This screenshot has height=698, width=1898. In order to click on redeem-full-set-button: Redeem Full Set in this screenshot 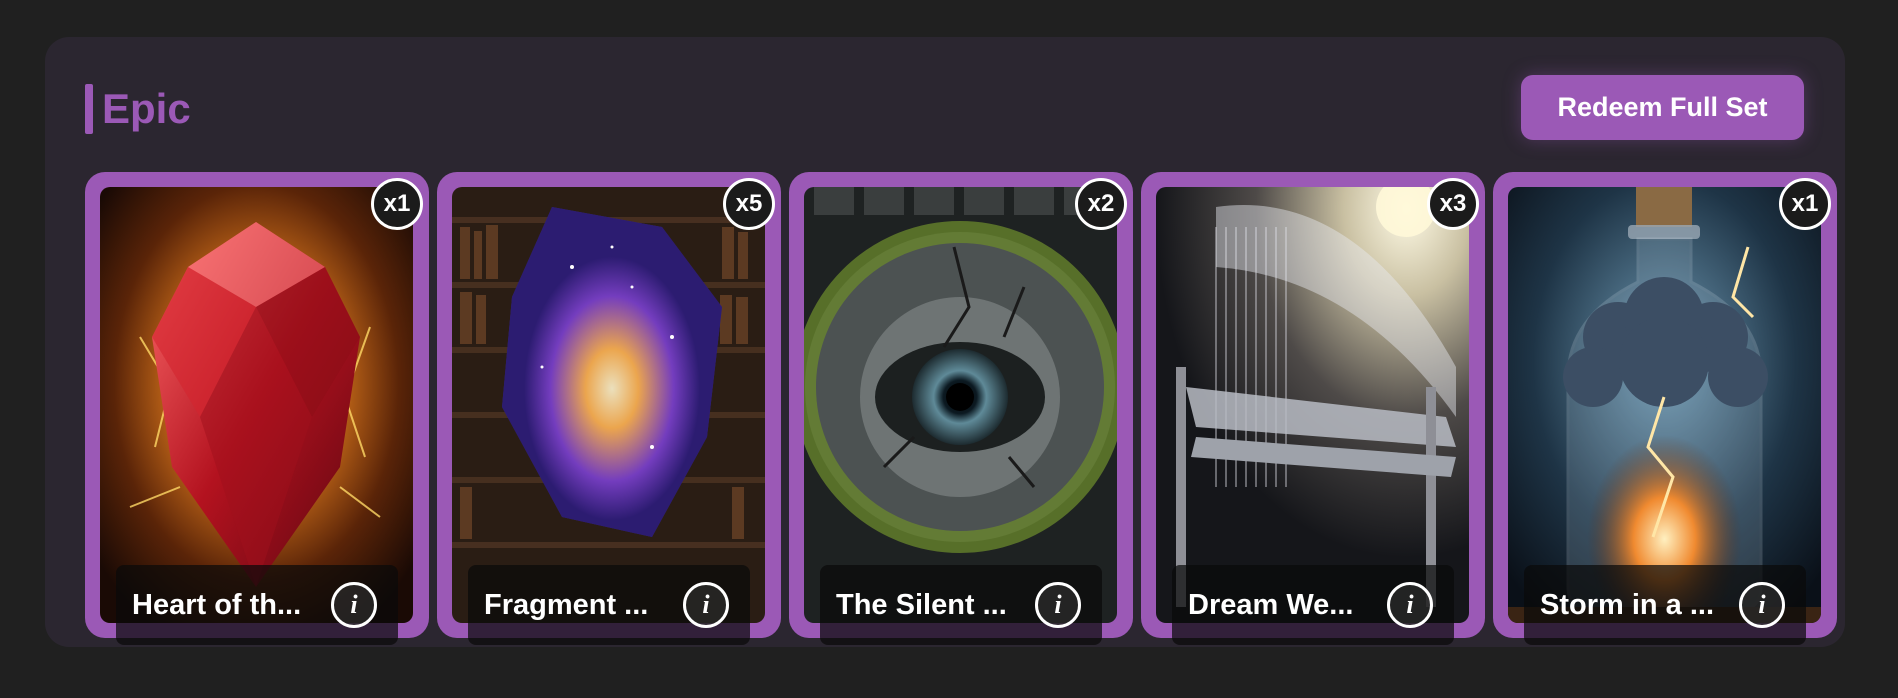, I will do `click(1662, 107)`.